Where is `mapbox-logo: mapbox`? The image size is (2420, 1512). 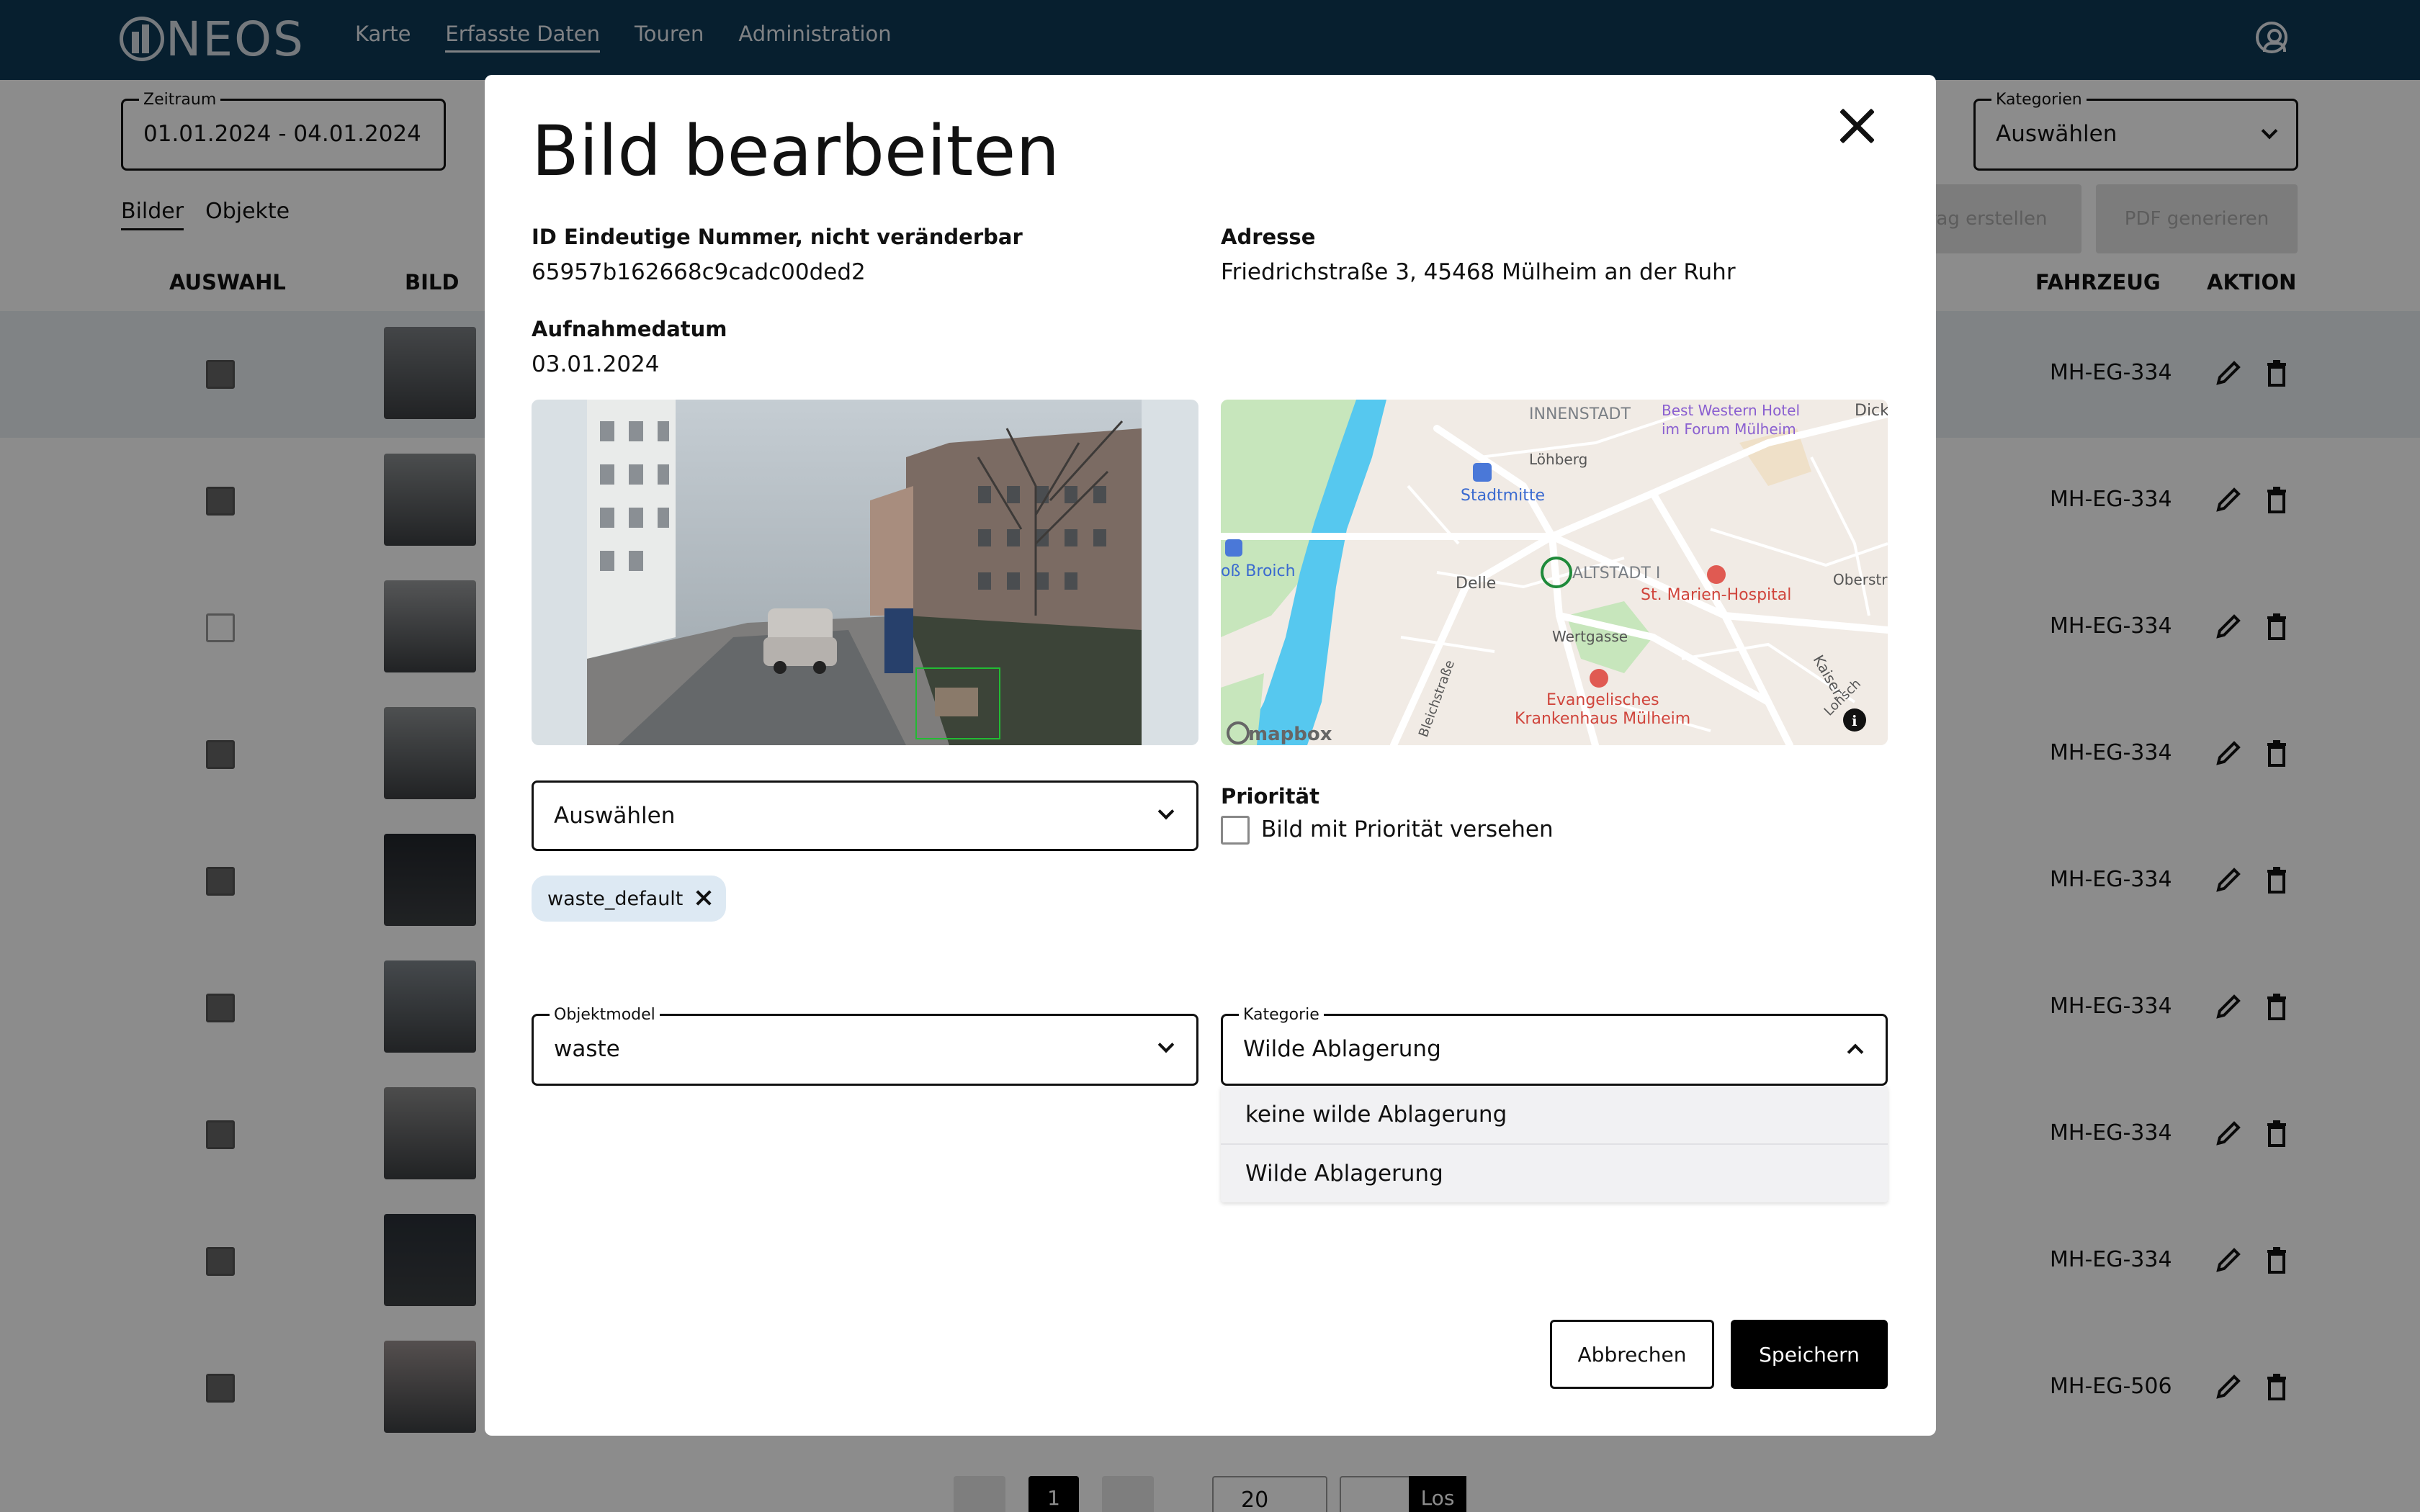 mapbox-logo: mapbox is located at coordinates (1290, 734).